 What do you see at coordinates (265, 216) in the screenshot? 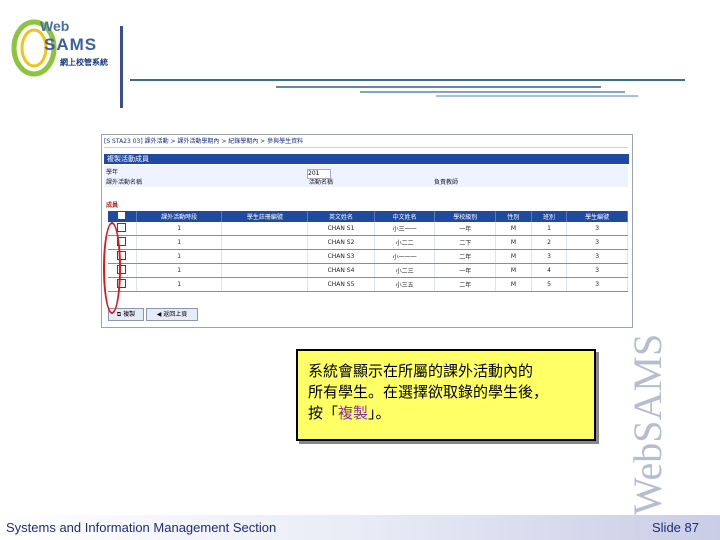
I see `column-header: 學生註冊編號` at bounding box center [265, 216].